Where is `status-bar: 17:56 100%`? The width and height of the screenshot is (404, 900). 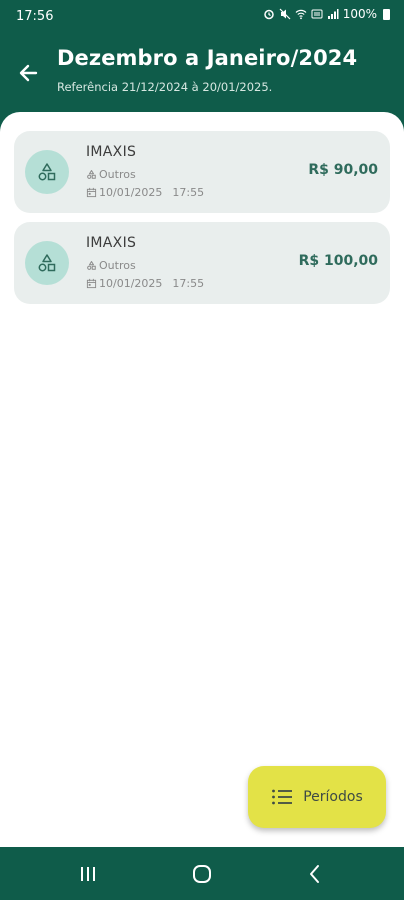 status-bar: 17:56 100% is located at coordinates (202, 17).